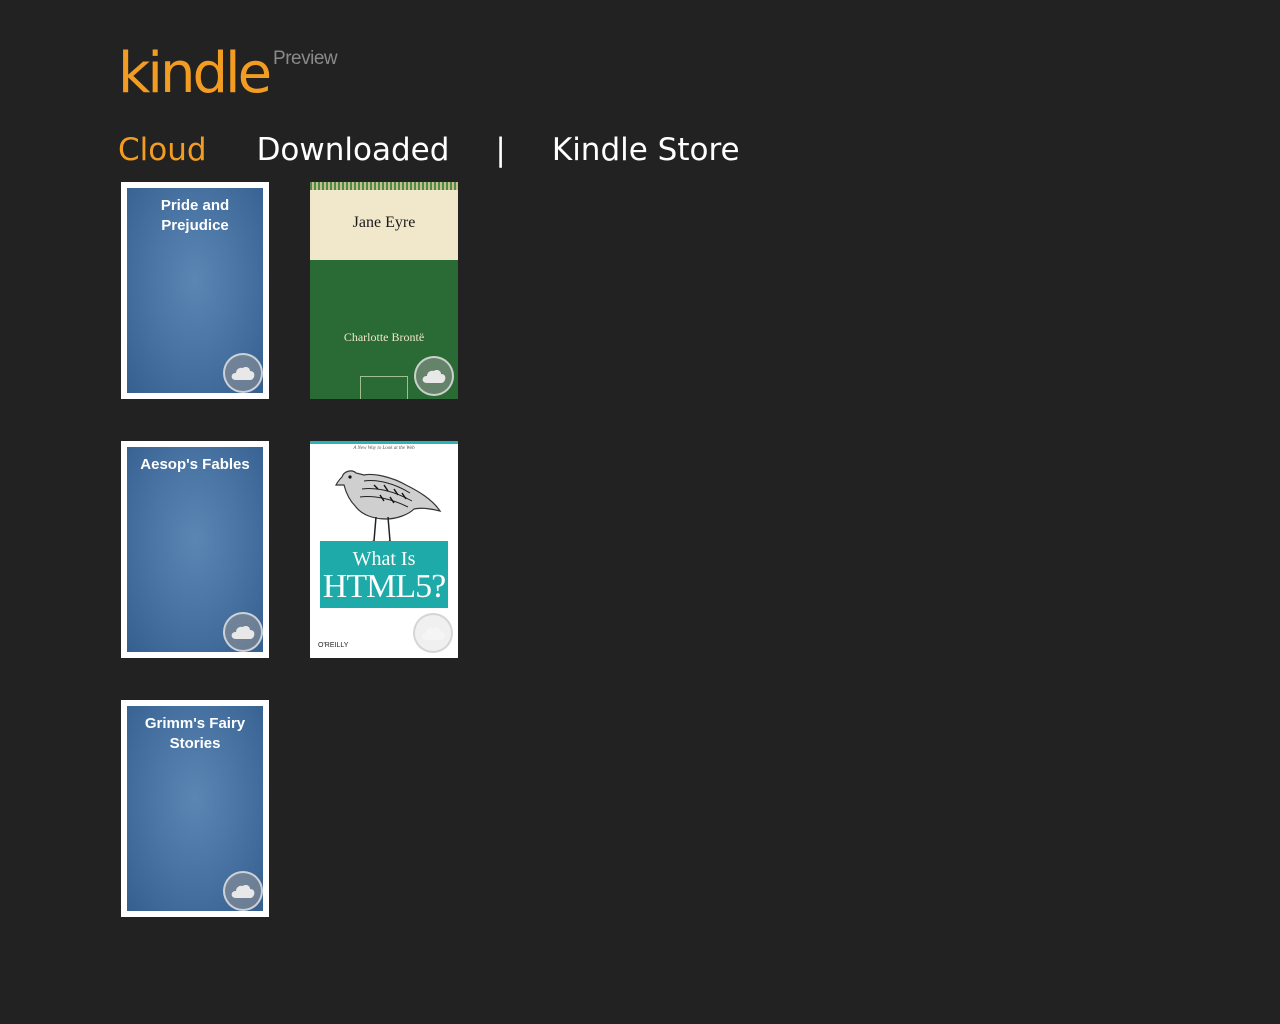 This screenshot has width=1280, height=1024. I want to click on book-cover: Pride and Prejudice, so click(195, 290).